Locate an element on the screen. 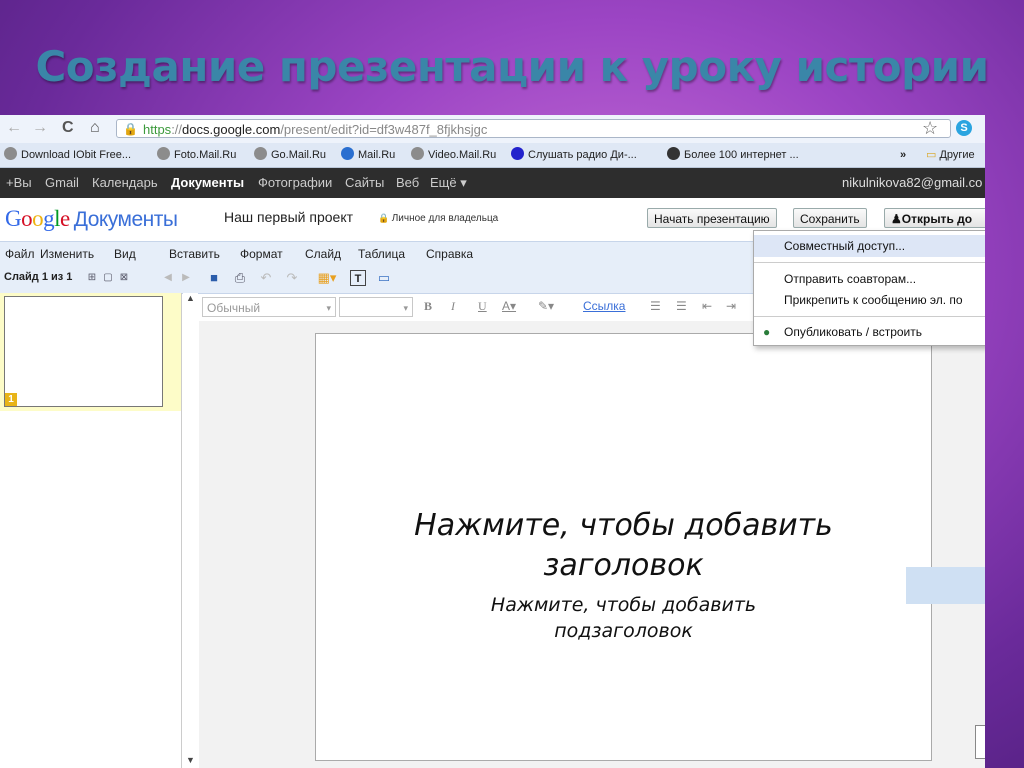 The image size is (1024, 768). scroll-up-icon: ▲ is located at coordinates (190, 298).